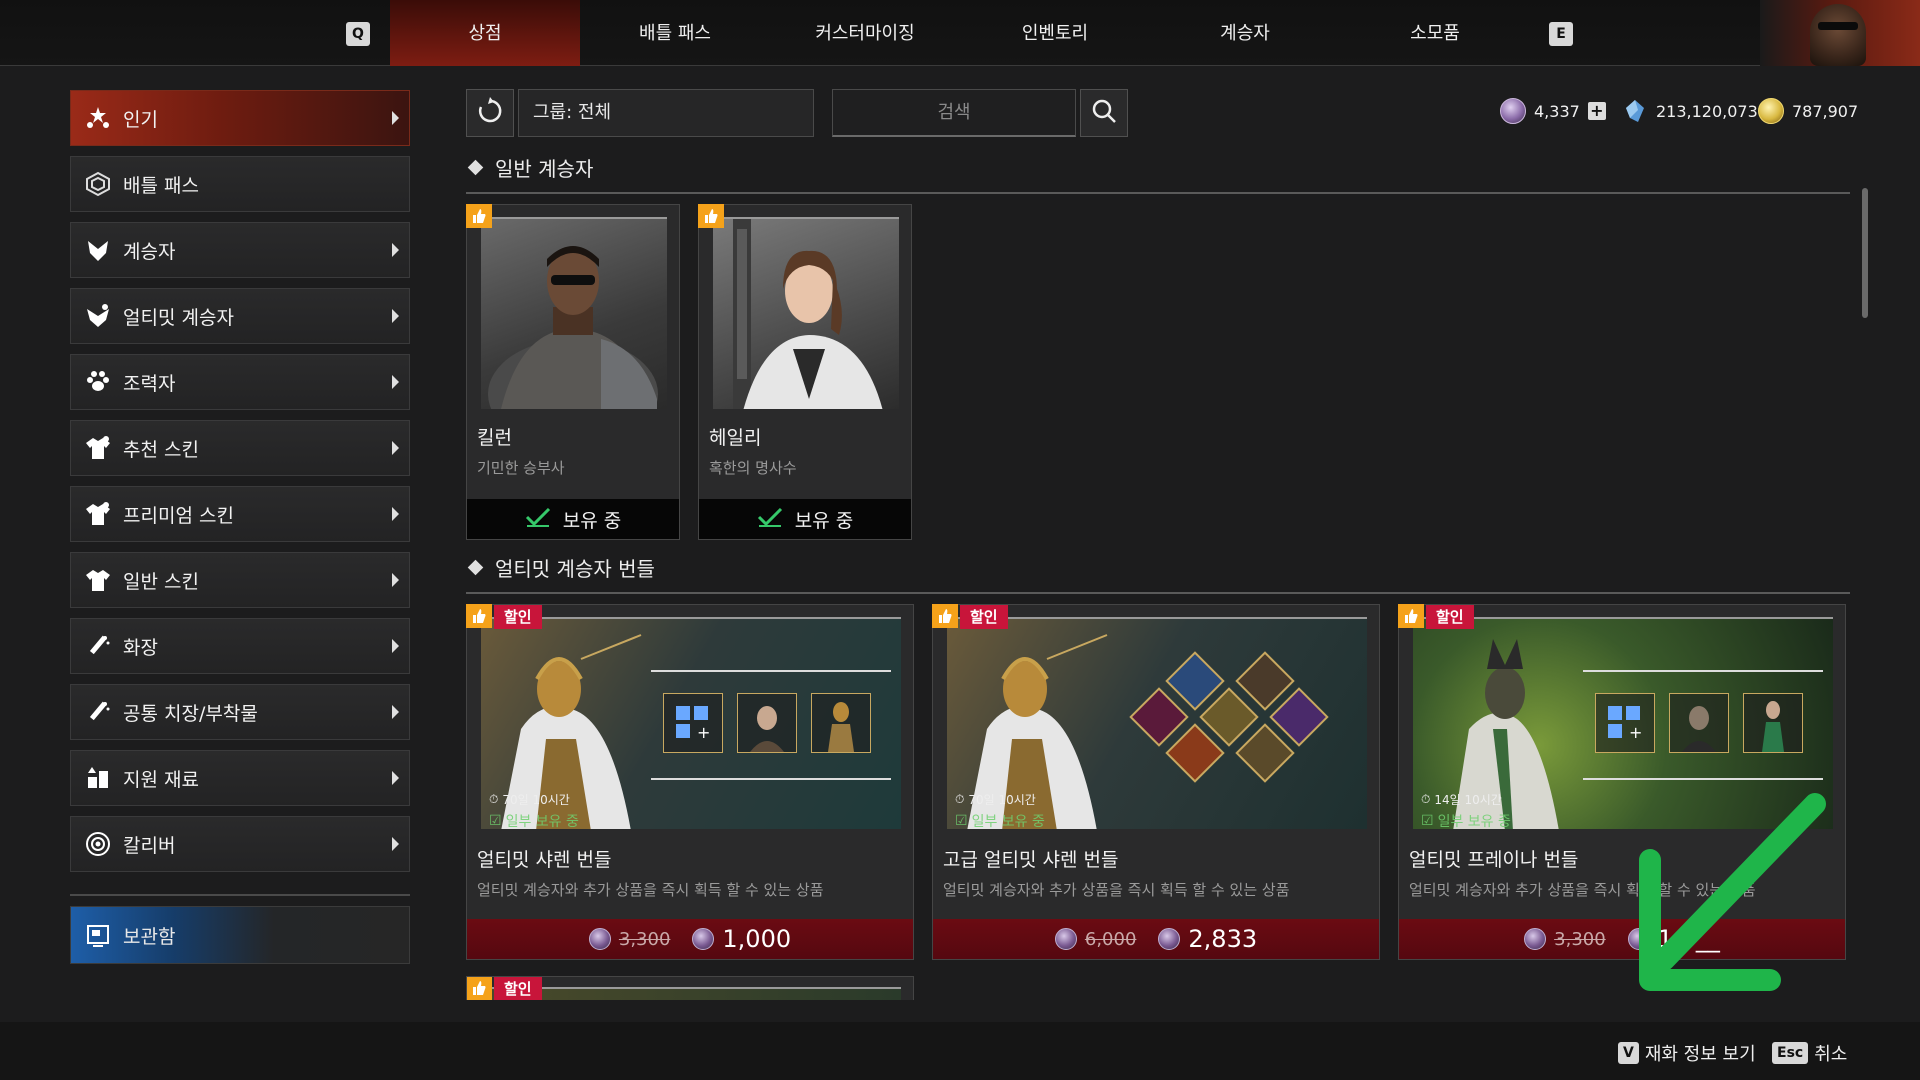  I want to click on sidebar-item-common-decorations: 공통 치장/부착물, so click(240, 712).